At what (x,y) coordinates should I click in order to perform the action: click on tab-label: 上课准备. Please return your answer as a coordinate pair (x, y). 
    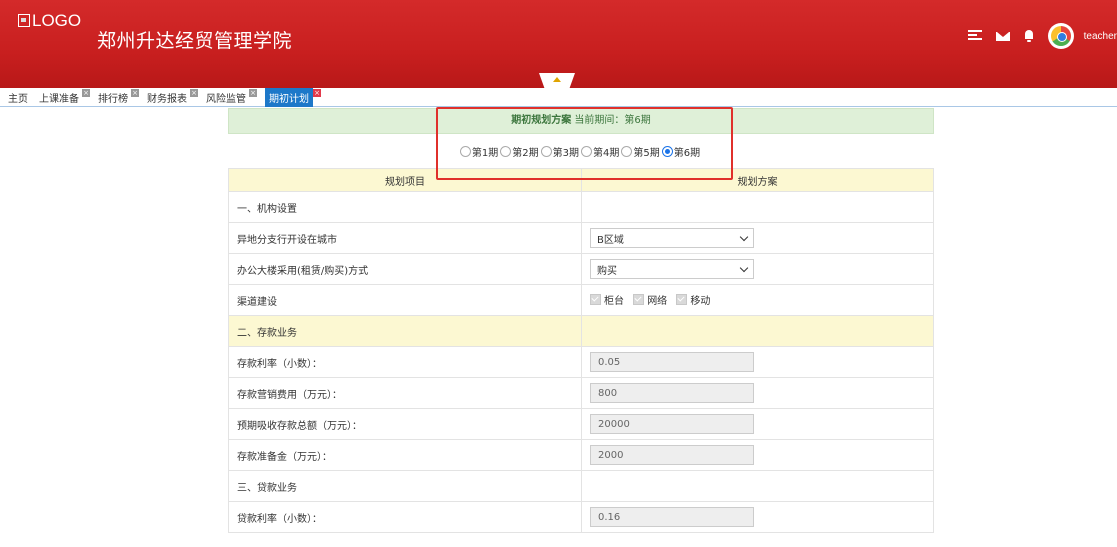
    Looking at the image, I should click on (59, 99).